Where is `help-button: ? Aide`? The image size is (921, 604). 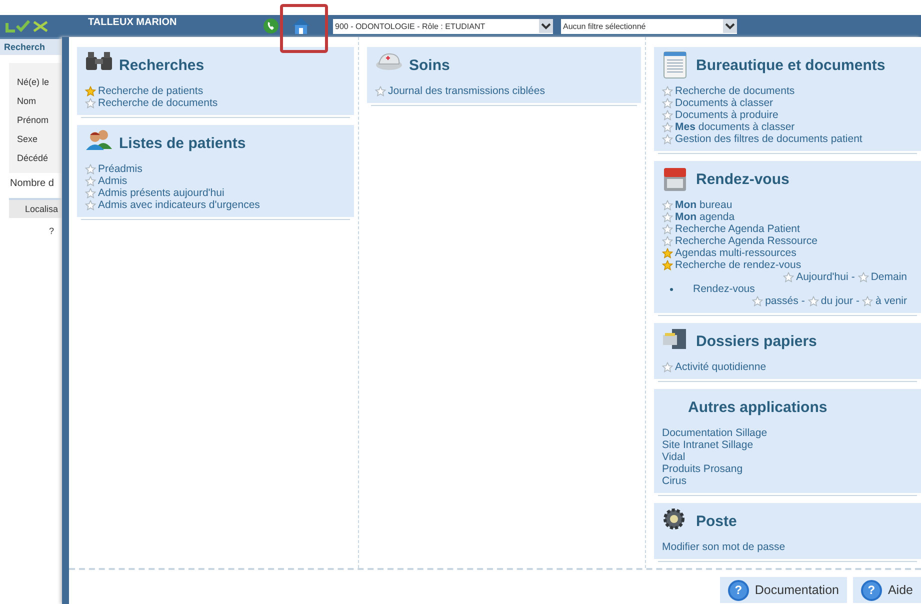 help-button: ? Aide is located at coordinates (886, 590).